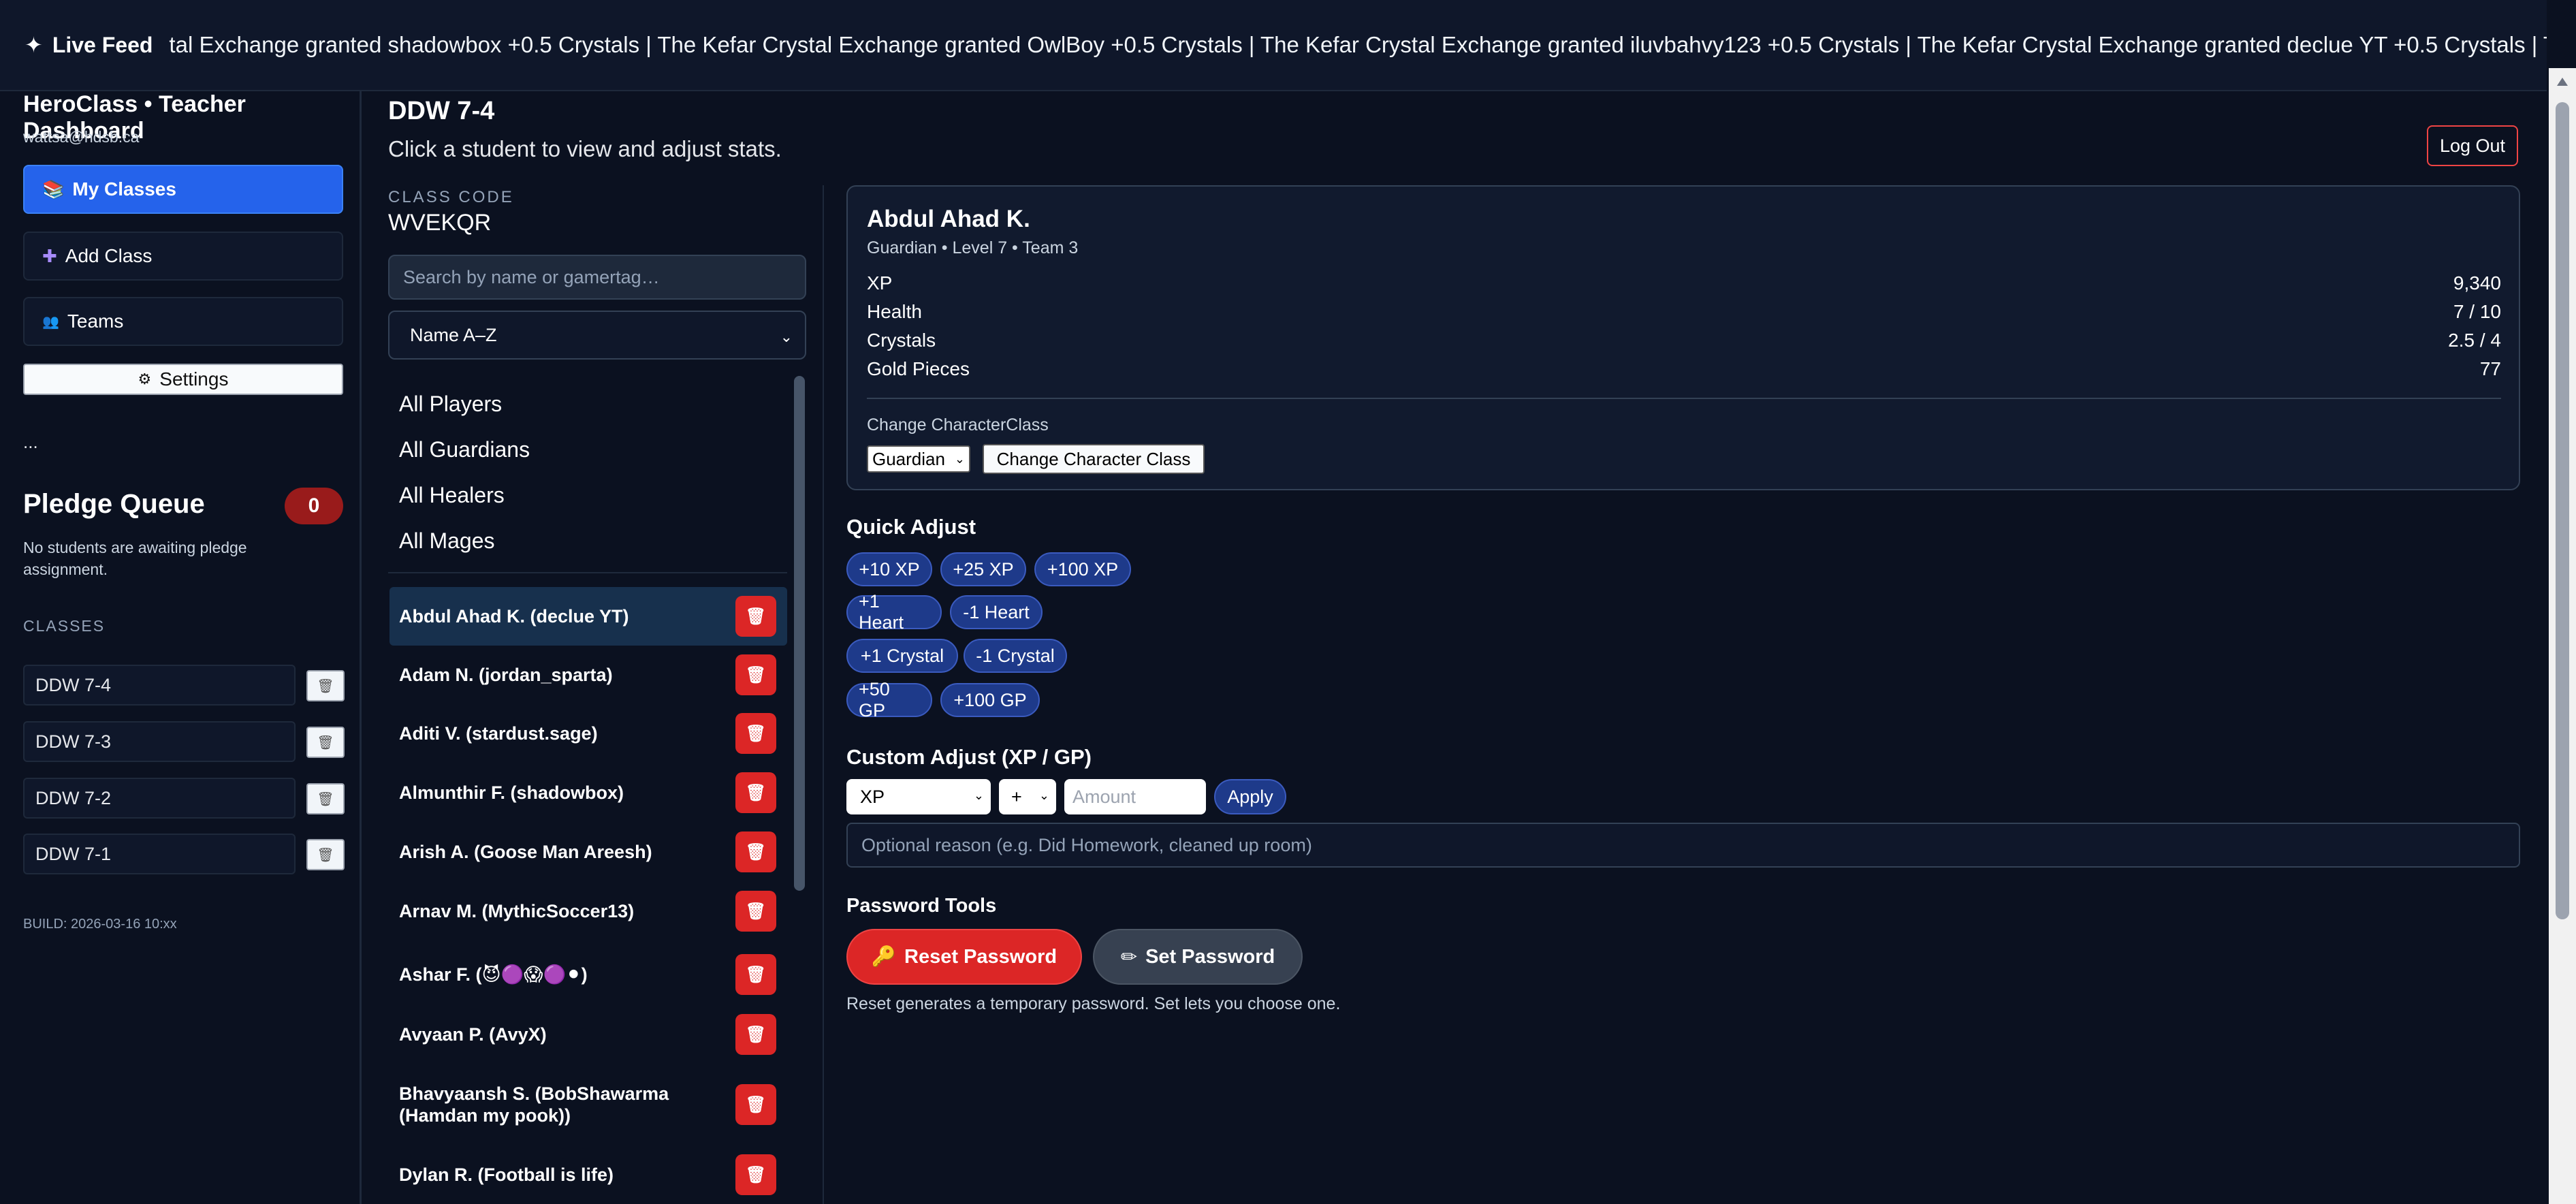 The height and width of the screenshot is (1204, 2576). I want to click on adjust-type-select: XP ⌄, so click(919, 797).